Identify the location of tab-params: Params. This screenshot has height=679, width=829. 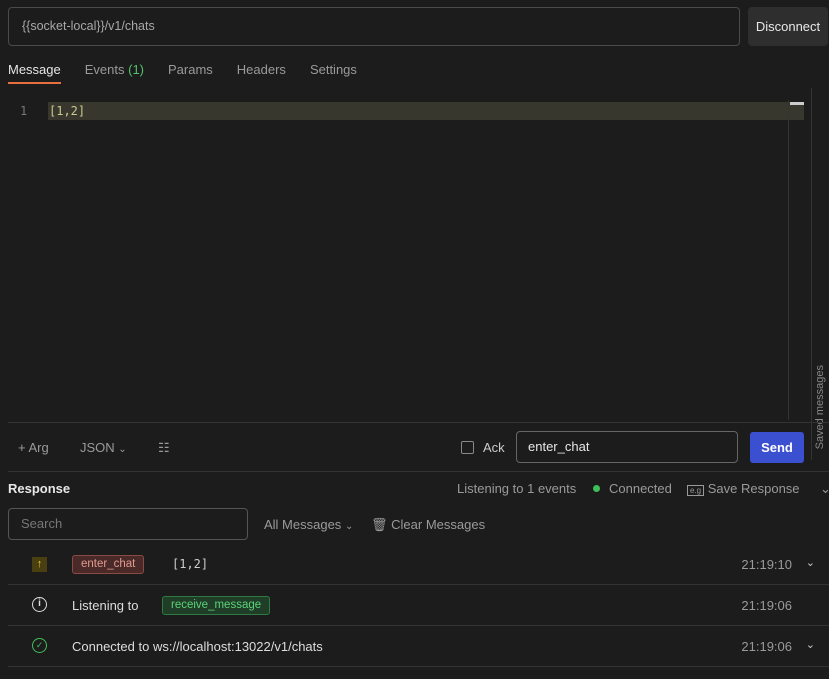
(190, 73).